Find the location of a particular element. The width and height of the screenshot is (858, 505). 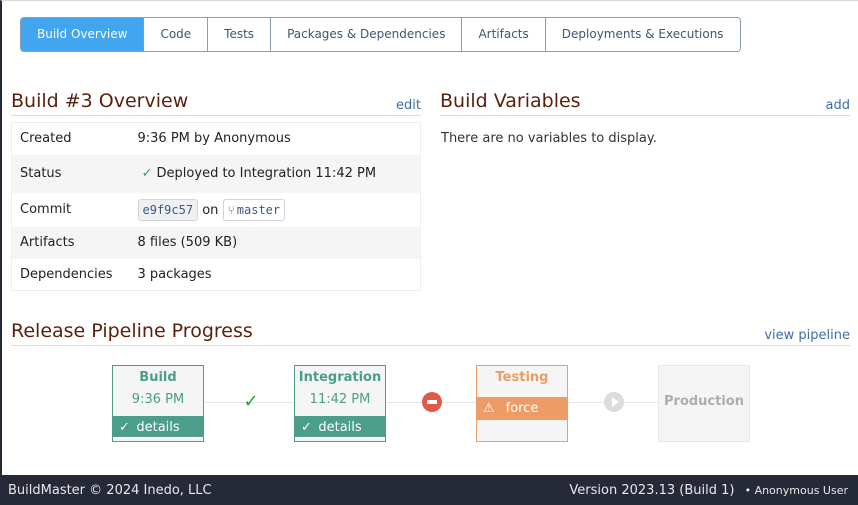

commit-hash: e9f9c57 is located at coordinates (168, 209).